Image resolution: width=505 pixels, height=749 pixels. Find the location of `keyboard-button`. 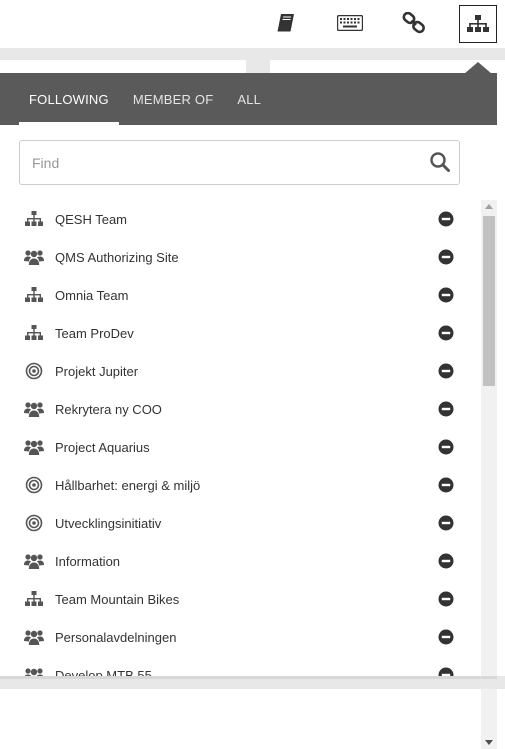

keyboard-button is located at coordinates (350, 23).